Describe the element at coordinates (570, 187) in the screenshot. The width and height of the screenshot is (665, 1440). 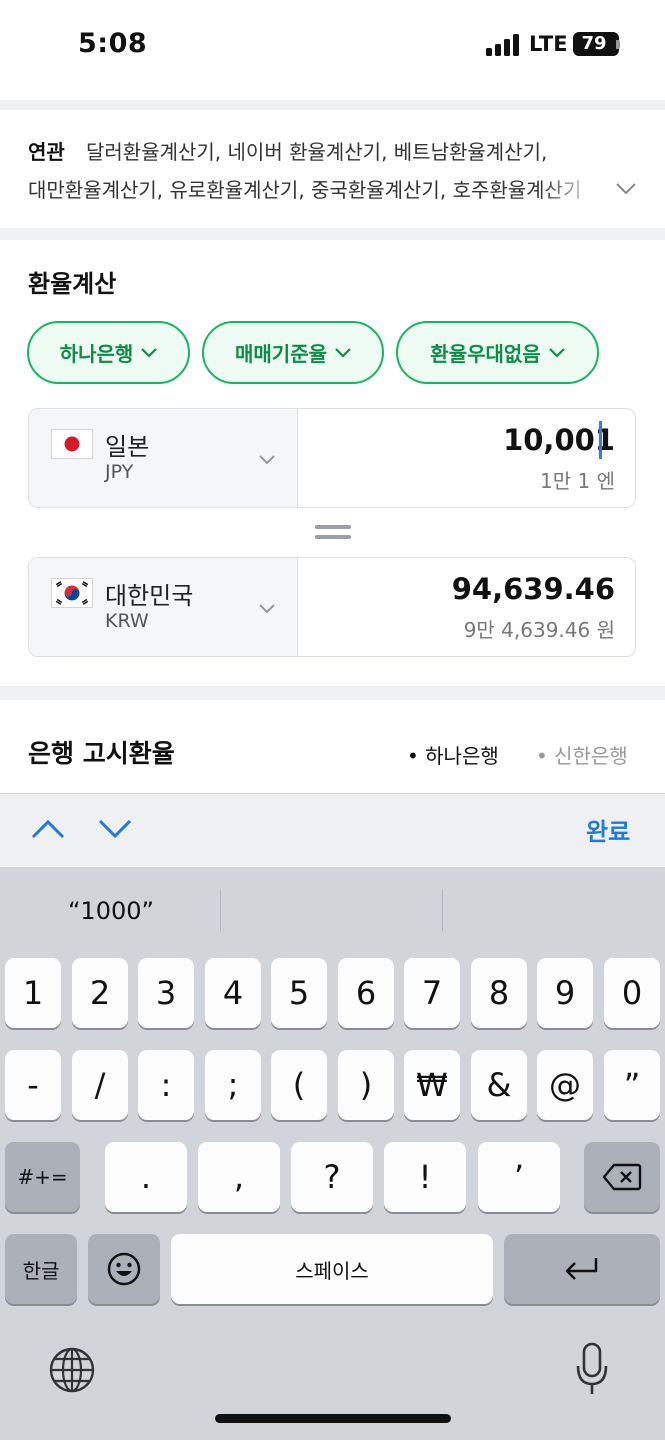
I see `text-fade` at that location.